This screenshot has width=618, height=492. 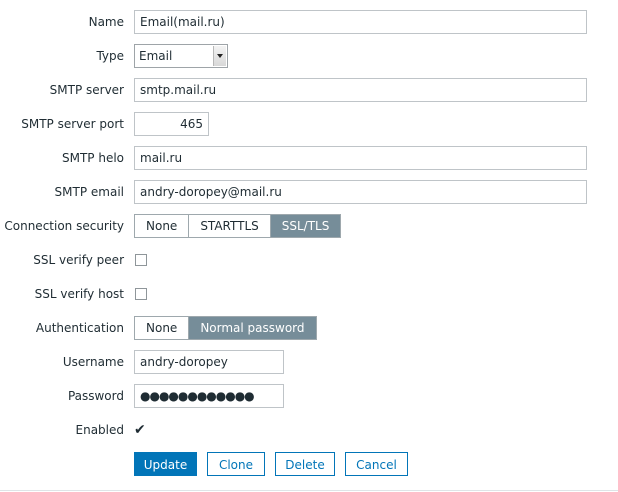 I want to click on smtp-email-input: andry-doropey@mail.ru, so click(x=360, y=192).